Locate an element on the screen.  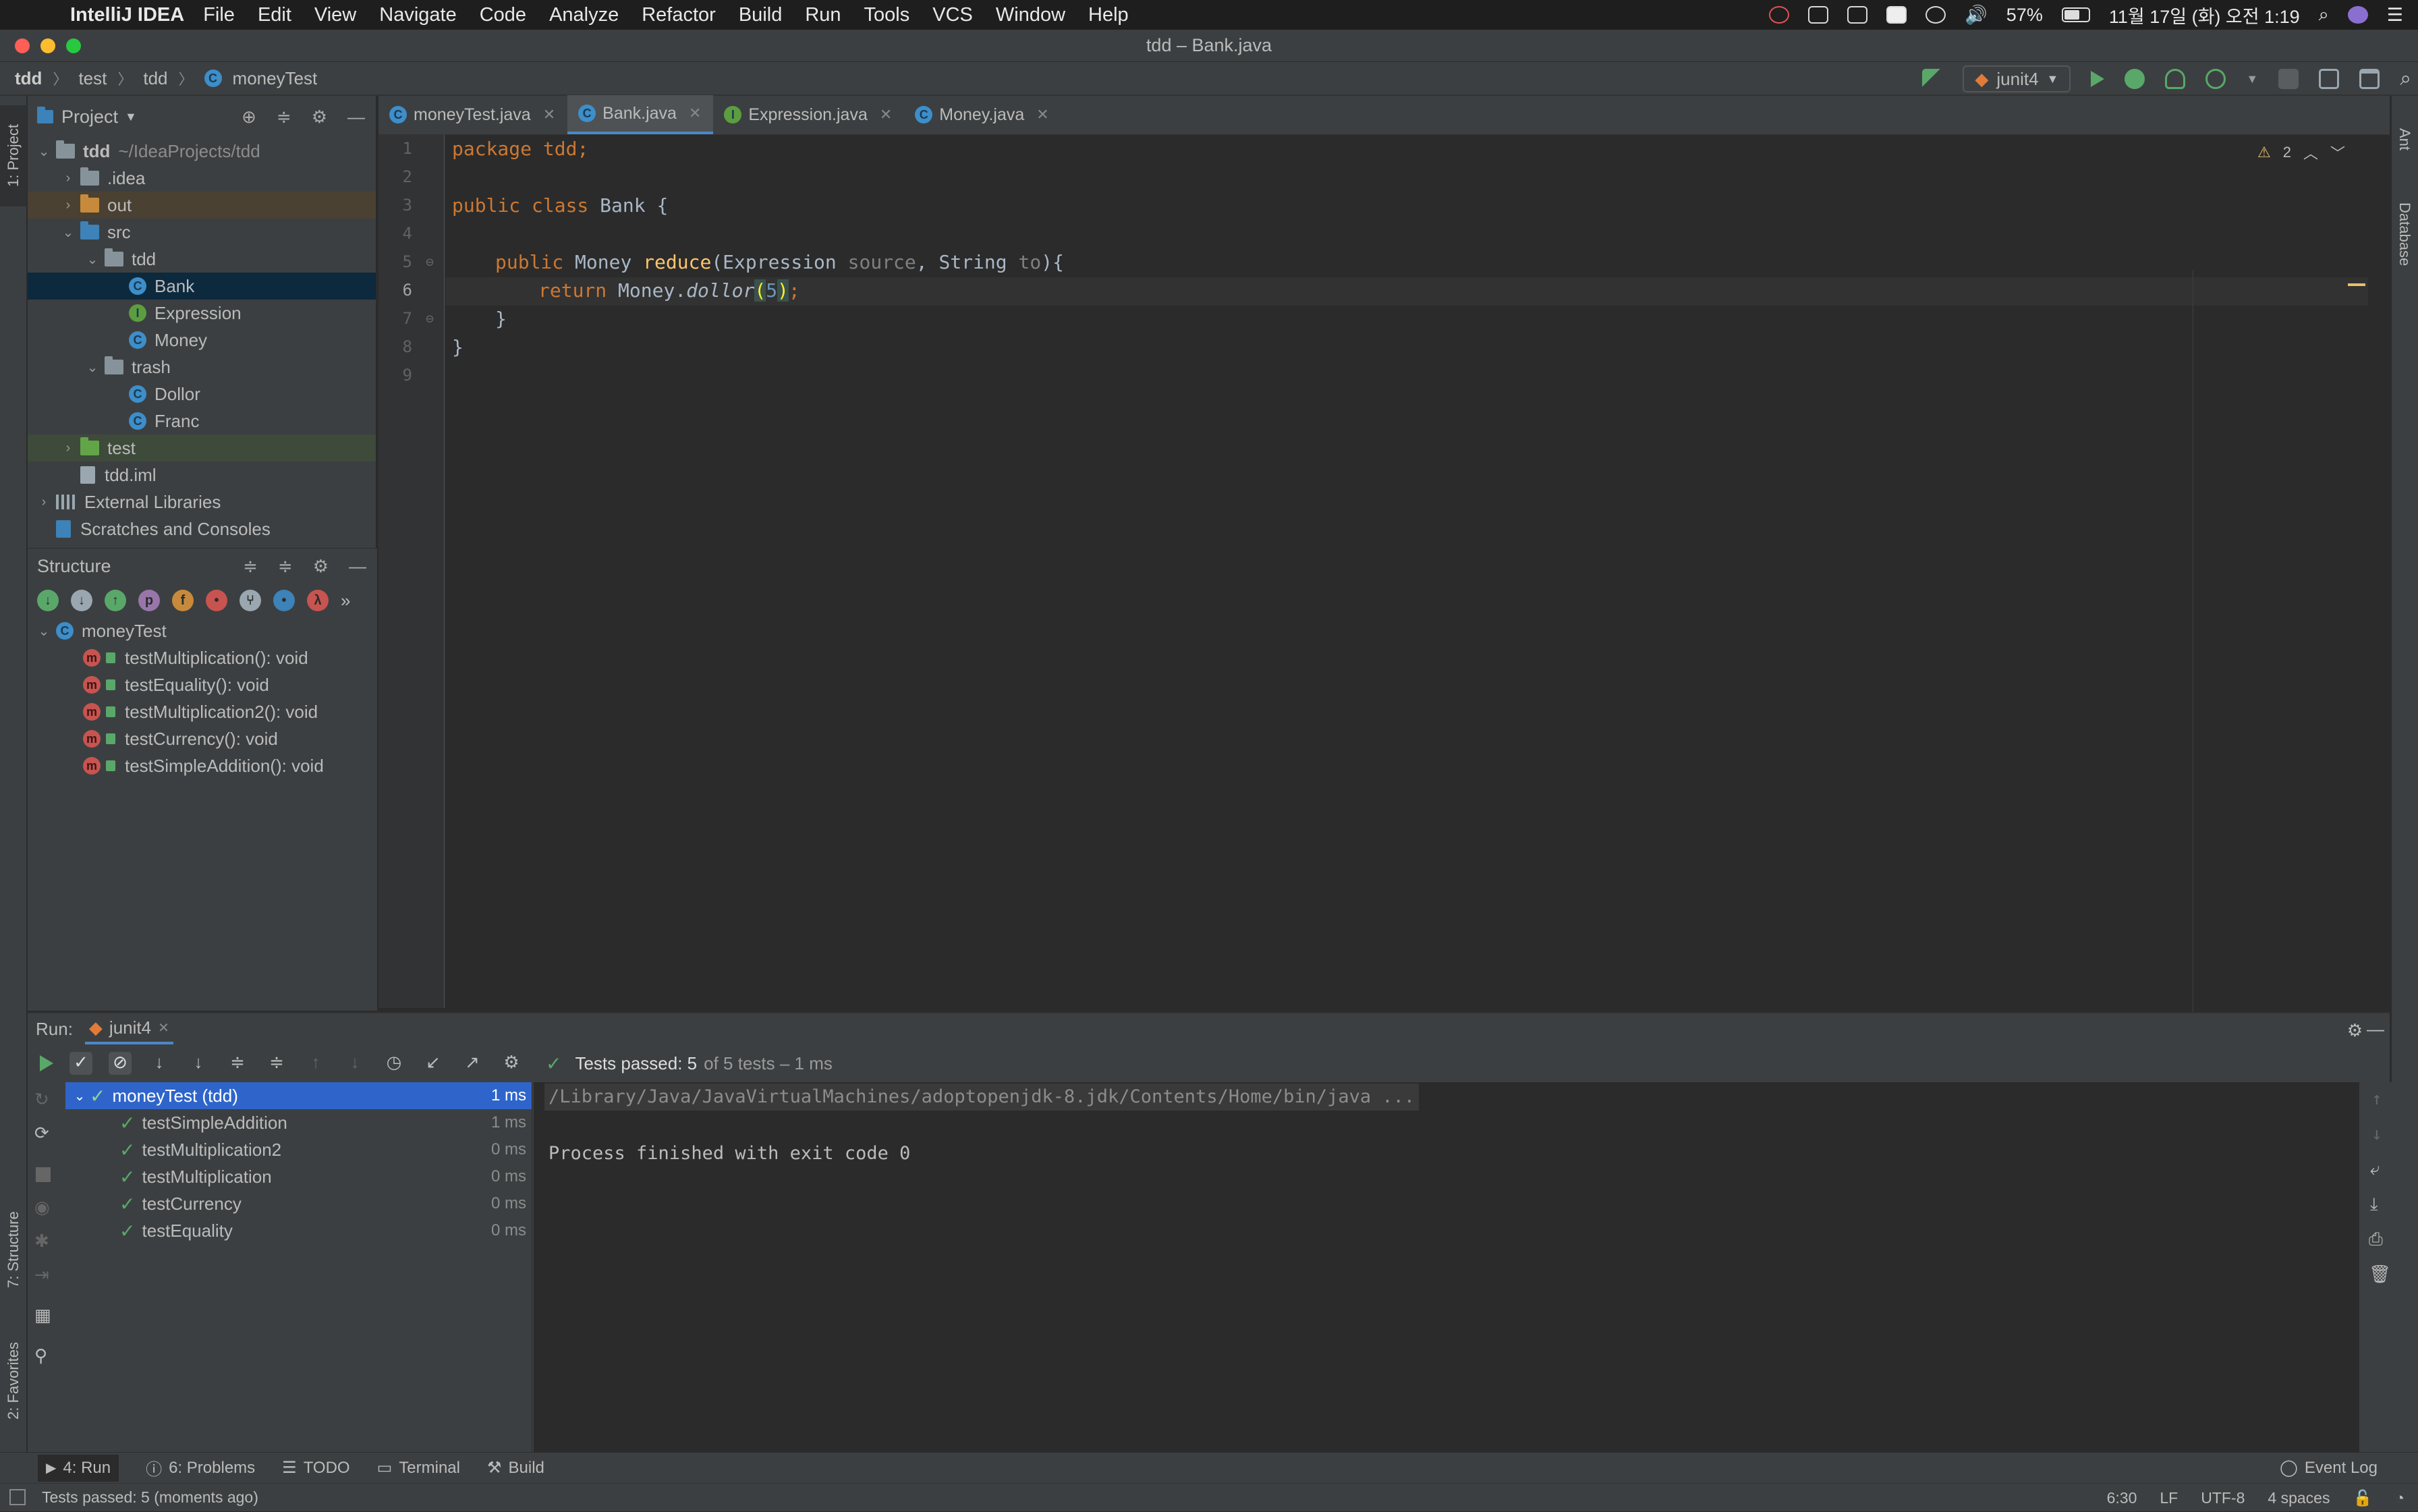
lambda-icon: λ is located at coordinates (318, 600).